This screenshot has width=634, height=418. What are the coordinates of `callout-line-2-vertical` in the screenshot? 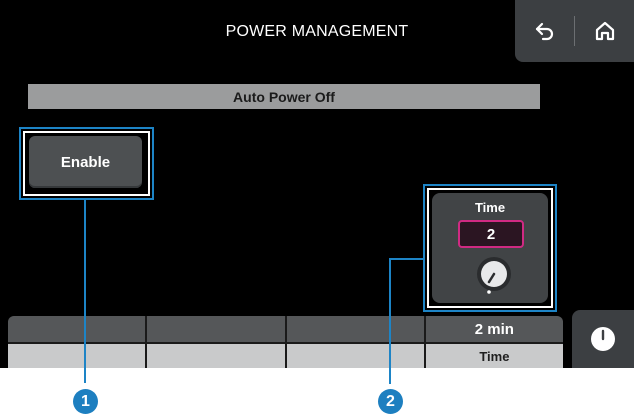 It's located at (390, 321).